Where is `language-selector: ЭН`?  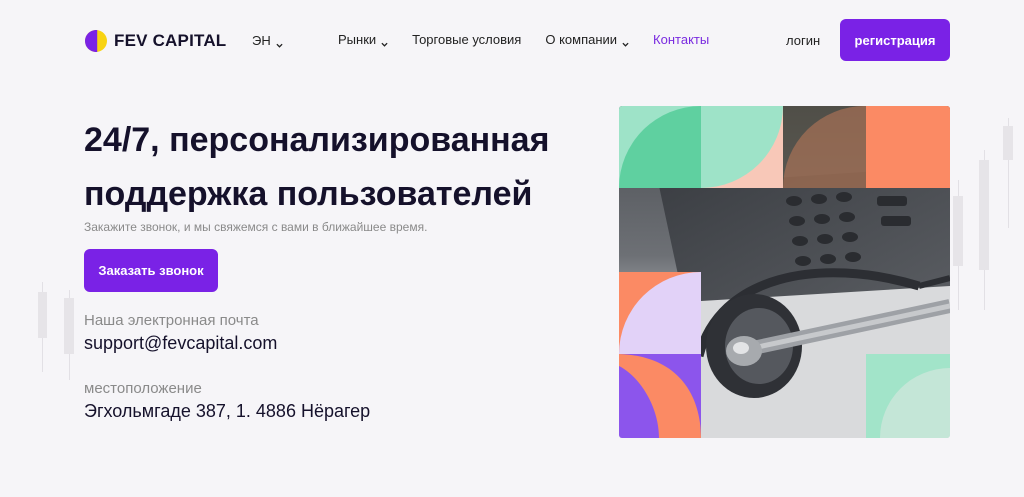 language-selector: ЭН is located at coordinates (267, 40).